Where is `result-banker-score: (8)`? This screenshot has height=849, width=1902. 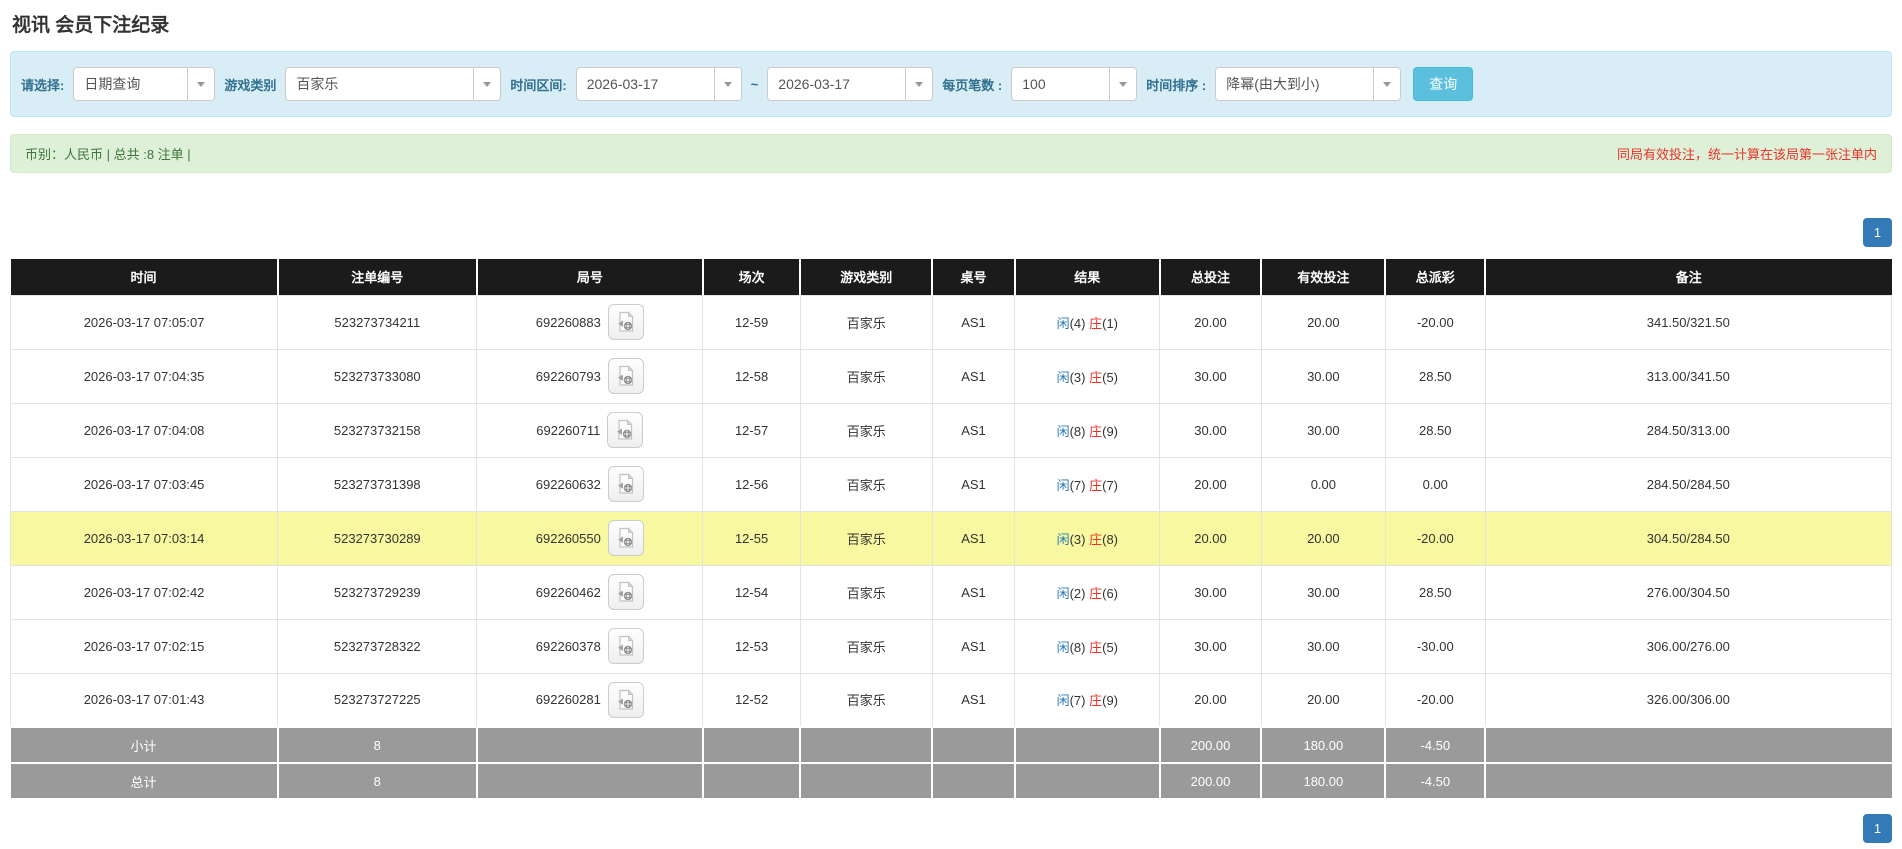 result-banker-score: (8) is located at coordinates (1110, 539).